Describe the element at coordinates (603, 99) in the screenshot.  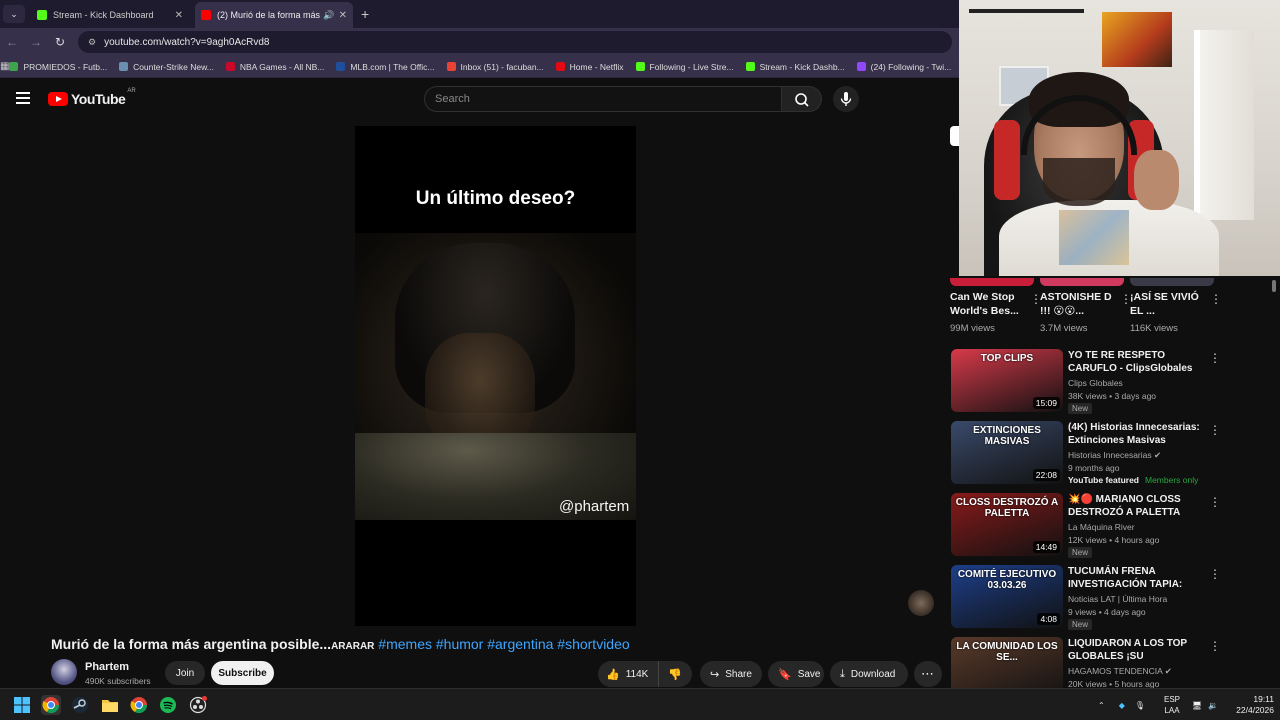
I see `search-input` at that location.